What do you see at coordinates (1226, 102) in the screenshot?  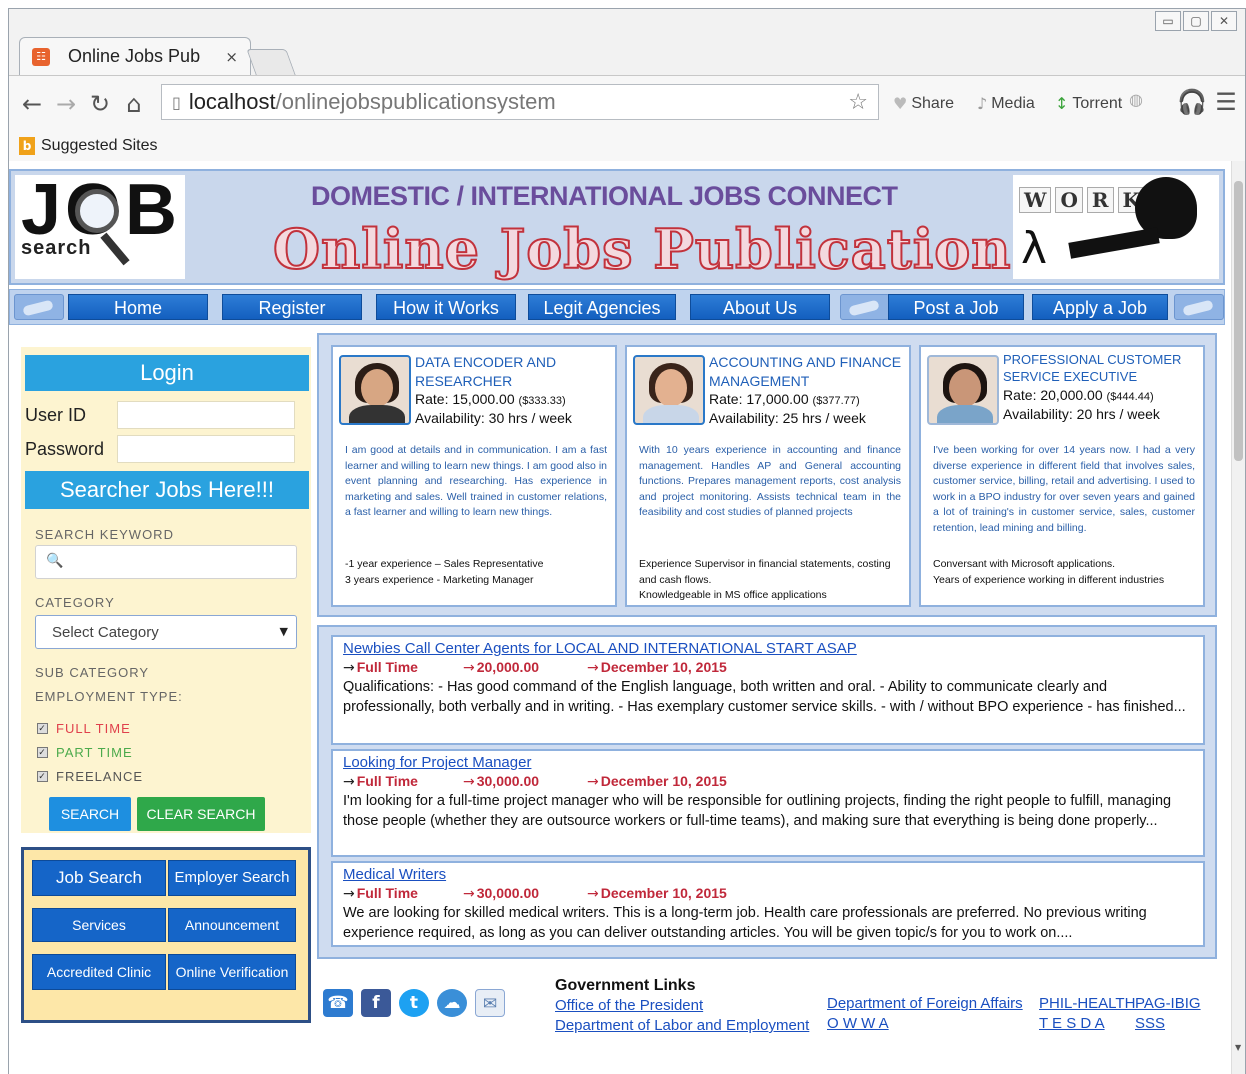 I see `menu-icon: ☰` at bounding box center [1226, 102].